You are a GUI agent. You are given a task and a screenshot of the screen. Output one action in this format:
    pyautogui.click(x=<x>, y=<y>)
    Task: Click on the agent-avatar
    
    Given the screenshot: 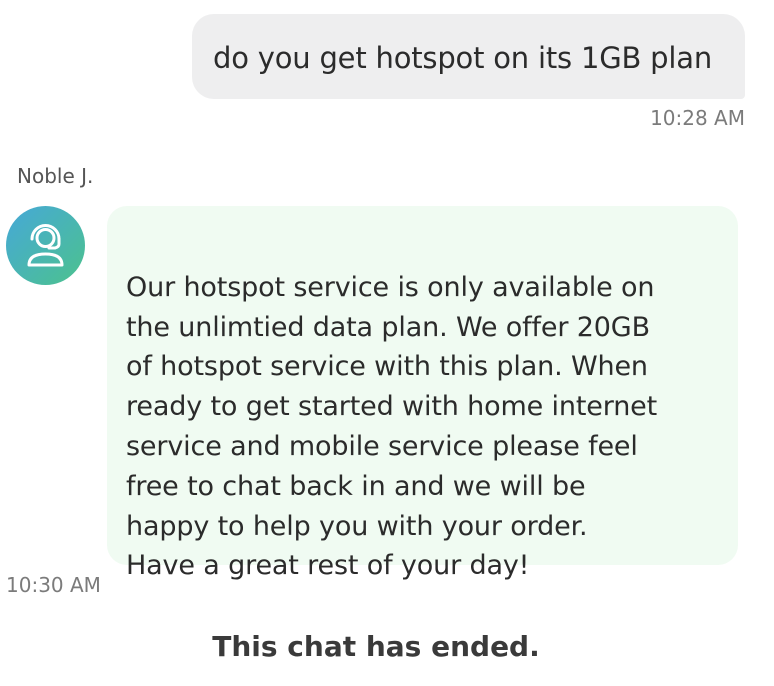 What is the action you would take?
    pyautogui.click(x=45, y=245)
    